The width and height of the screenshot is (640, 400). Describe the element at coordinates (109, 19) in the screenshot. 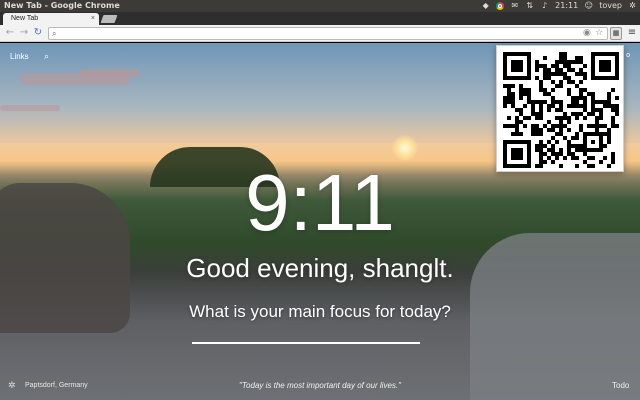

I see `new-tab-button` at that location.